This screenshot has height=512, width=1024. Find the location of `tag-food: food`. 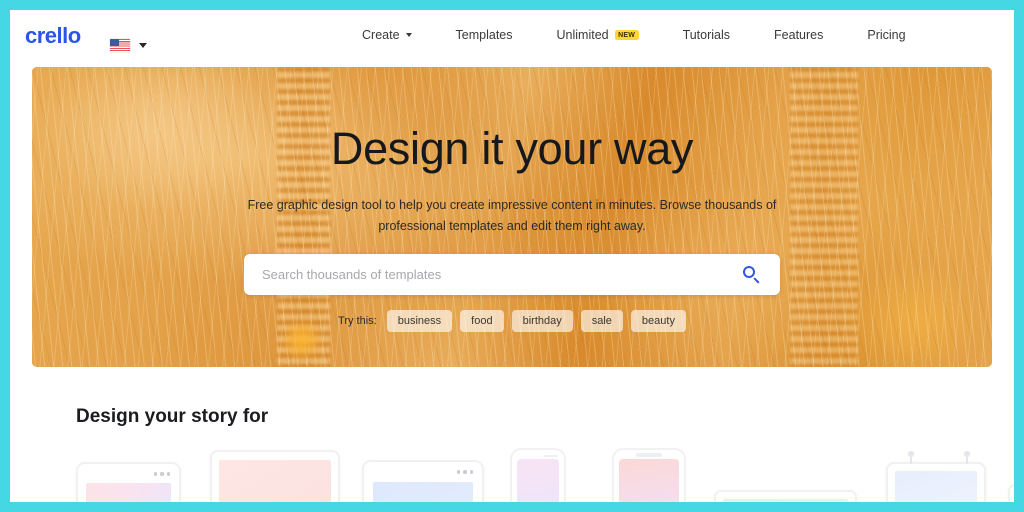

tag-food: food is located at coordinates (482, 321).